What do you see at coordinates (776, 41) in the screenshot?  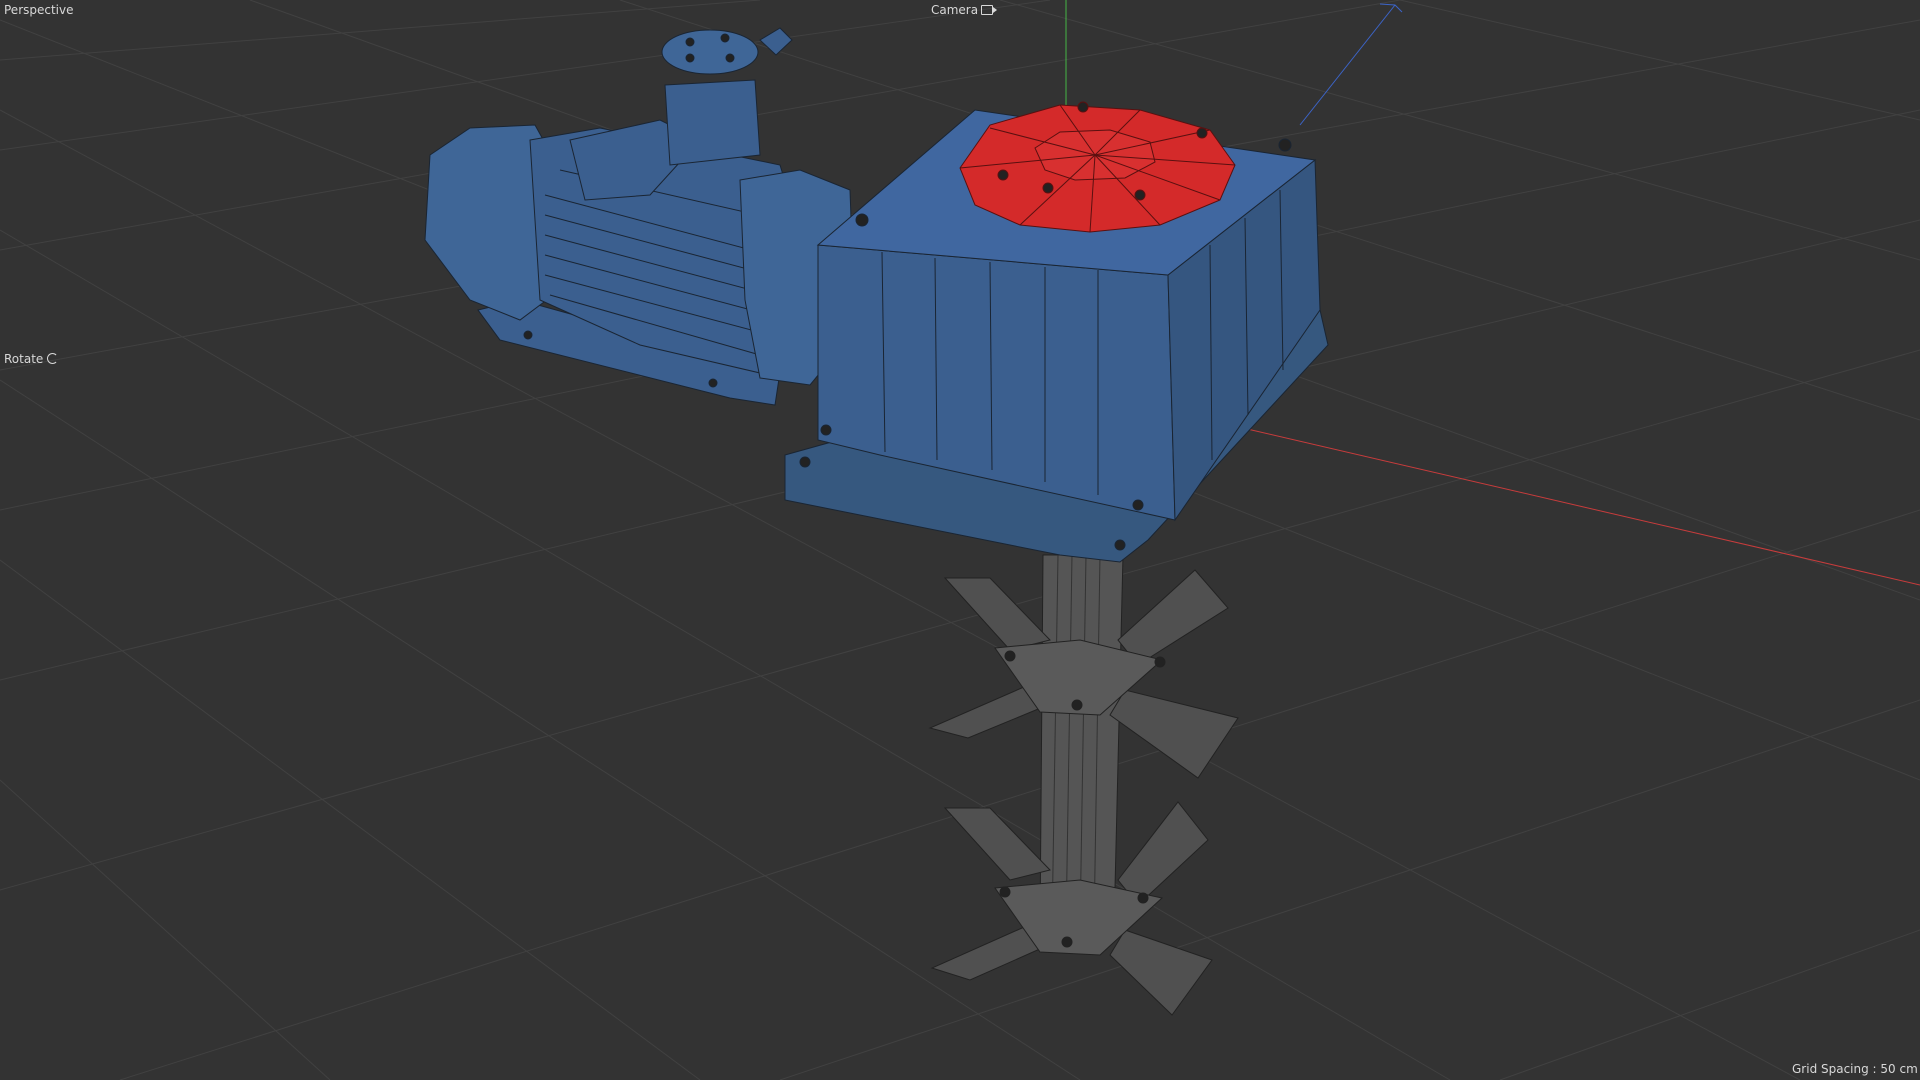 I see `cable-gland` at bounding box center [776, 41].